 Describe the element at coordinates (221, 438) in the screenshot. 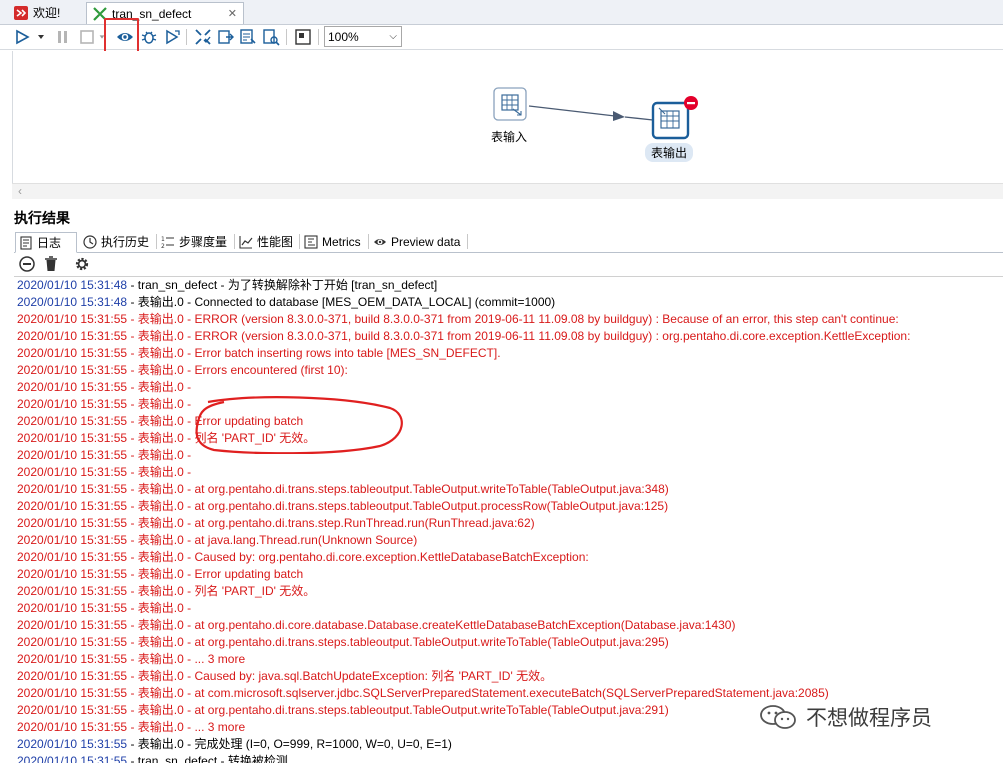

I see `log-message: - 表输出.0 - 列名 'PART_ID' 无效。` at that location.